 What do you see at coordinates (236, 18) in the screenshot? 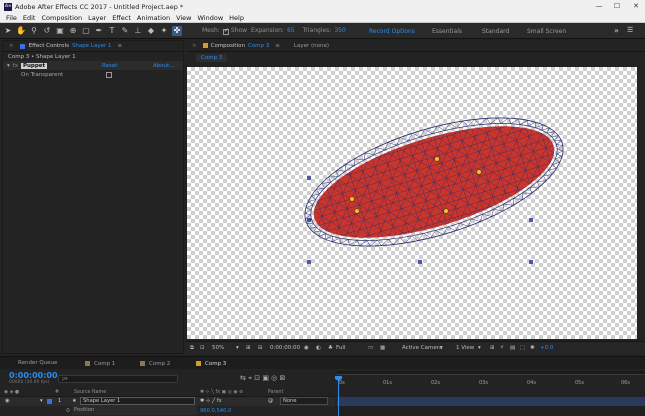
I see `menu-help: Help` at bounding box center [236, 18].